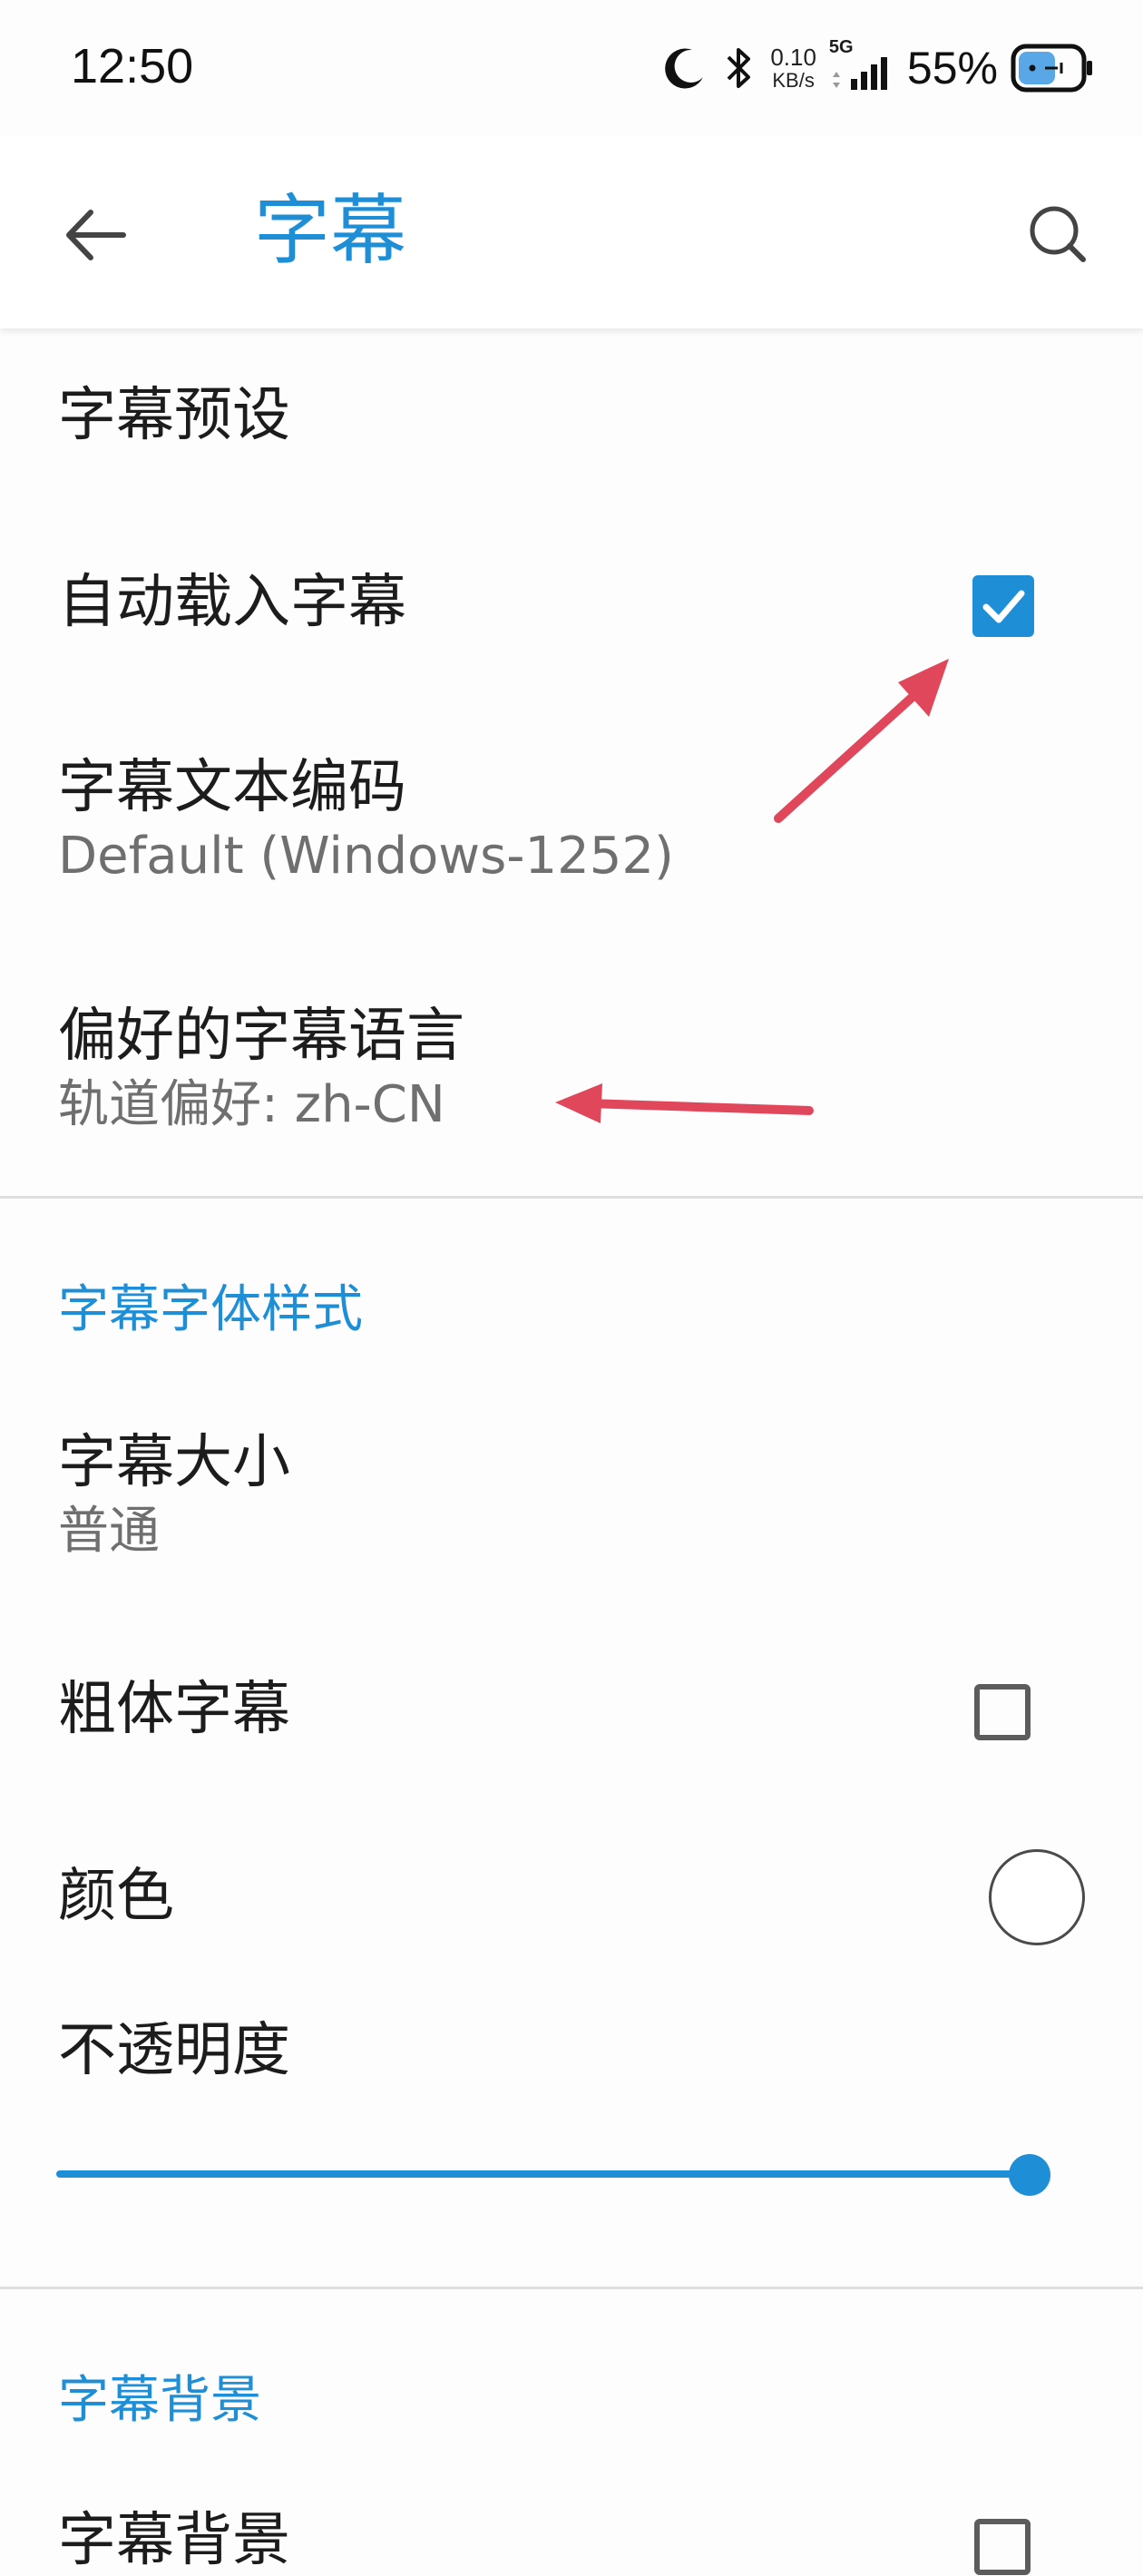 Image resolution: width=1143 pixels, height=2576 pixels. I want to click on annotation-arrow-checkbox, so click(862, 741).